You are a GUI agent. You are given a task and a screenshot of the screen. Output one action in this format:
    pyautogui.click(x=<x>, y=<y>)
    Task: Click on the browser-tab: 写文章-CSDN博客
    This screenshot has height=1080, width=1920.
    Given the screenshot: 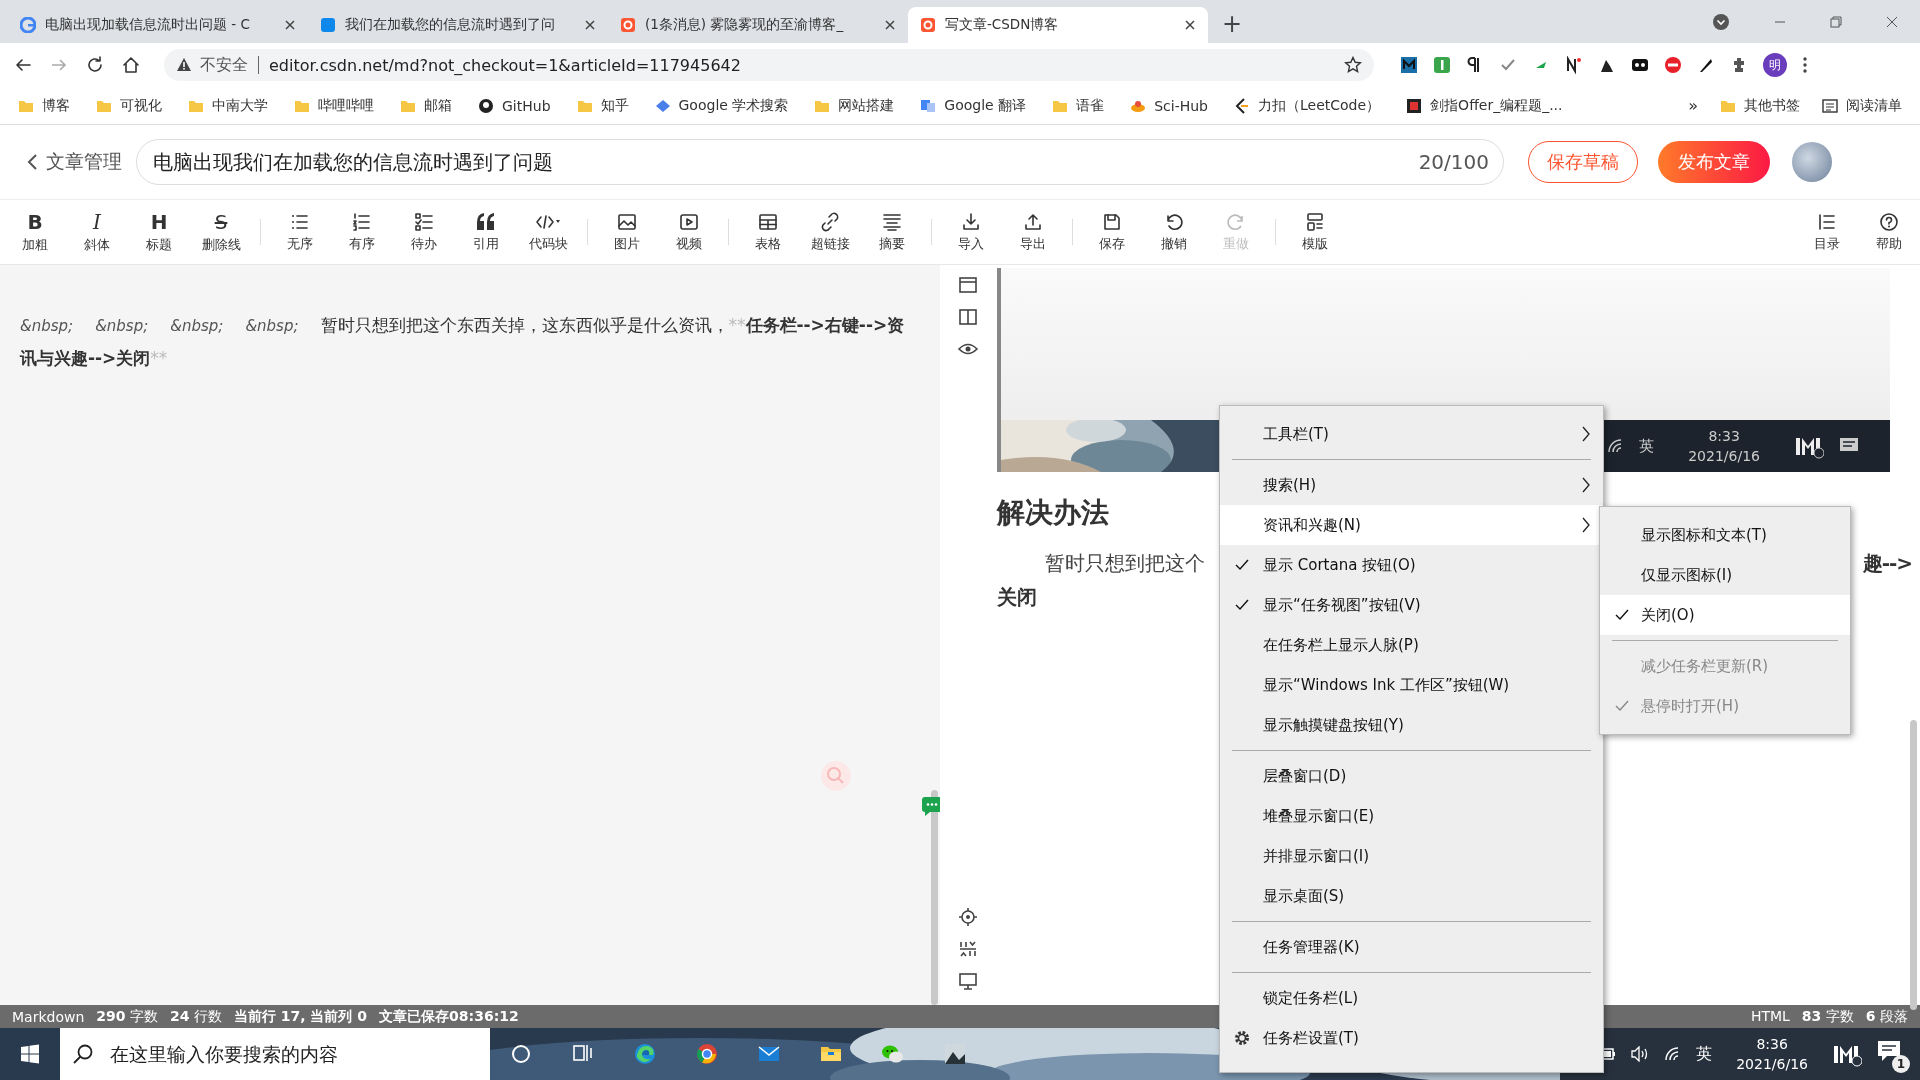 What is the action you would take?
    pyautogui.click(x=1058, y=25)
    